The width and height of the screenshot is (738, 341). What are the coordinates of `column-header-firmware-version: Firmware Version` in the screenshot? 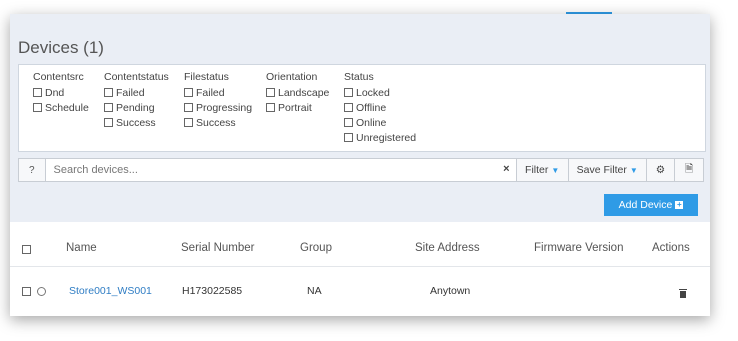 It's located at (578, 248).